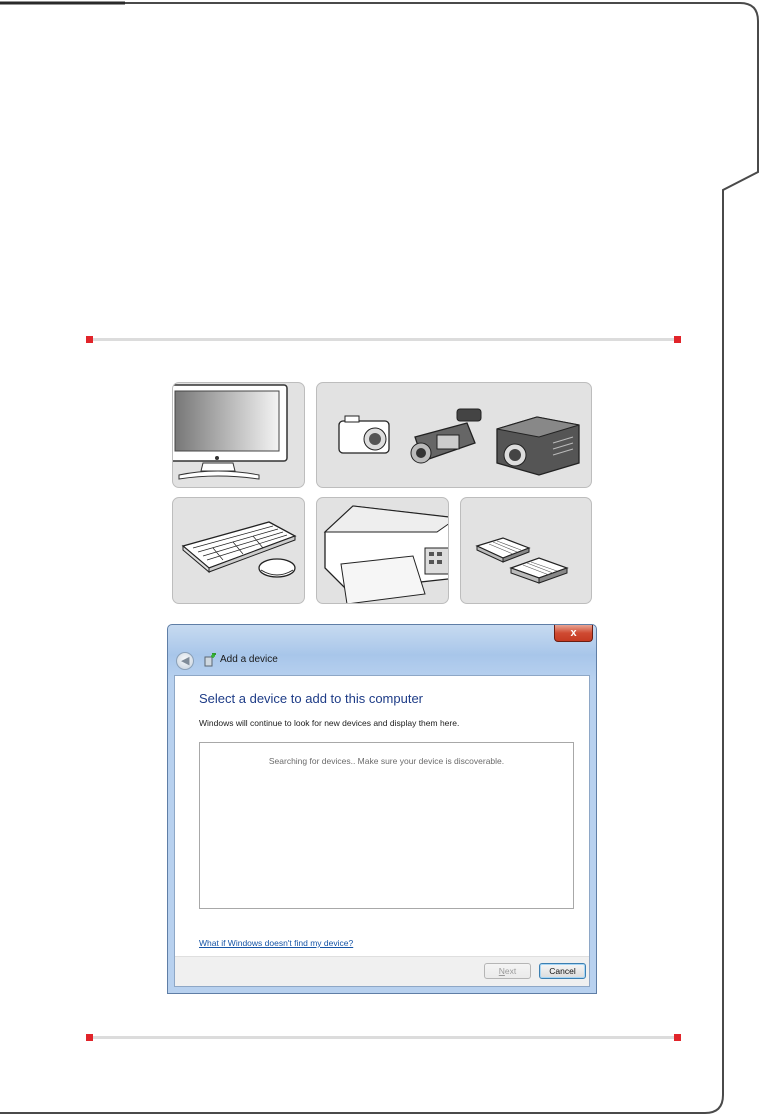 This screenshot has width=761, height=1116. What do you see at coordinates (459, 442) in the screenshot?
I see `camera-camcorder-projector-icon` at bounding box center [459, 442].